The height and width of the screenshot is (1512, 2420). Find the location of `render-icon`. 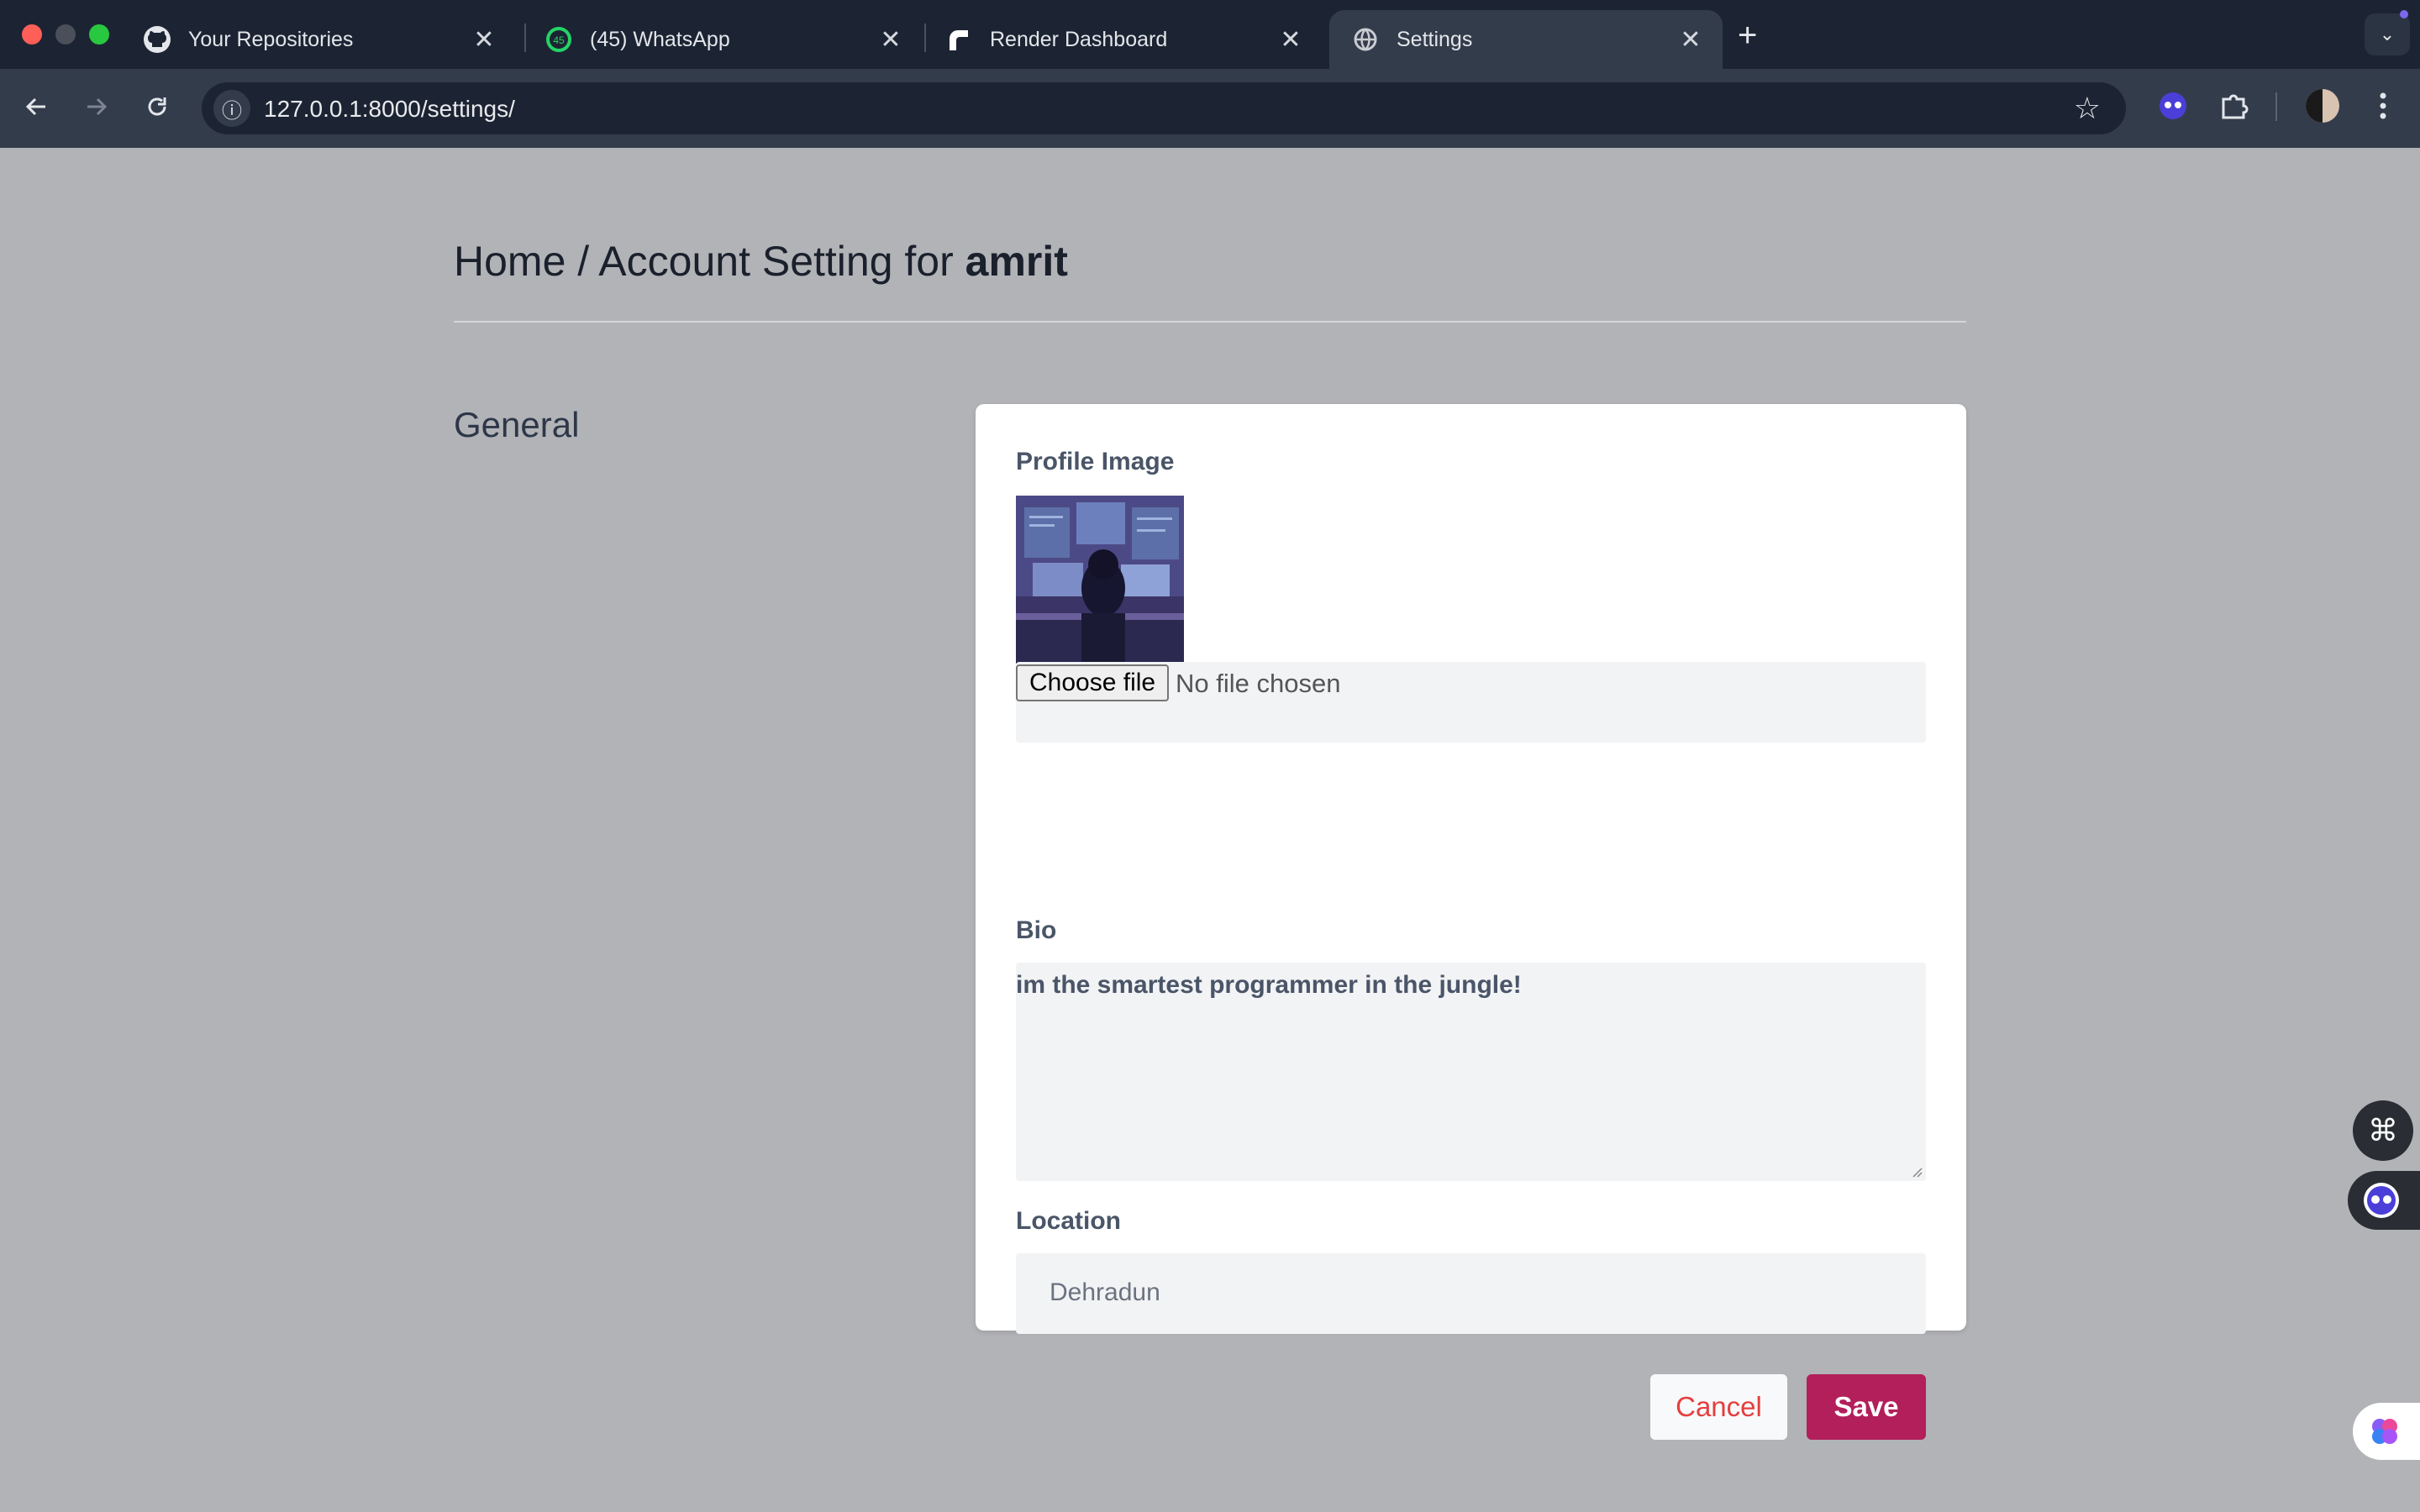

render-icon is located at coordinates (959, 39).